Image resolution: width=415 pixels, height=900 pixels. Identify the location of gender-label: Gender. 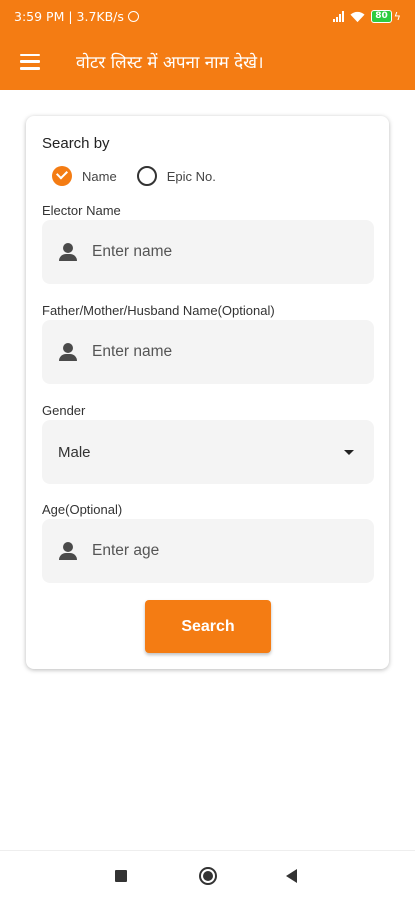
(64, 410).